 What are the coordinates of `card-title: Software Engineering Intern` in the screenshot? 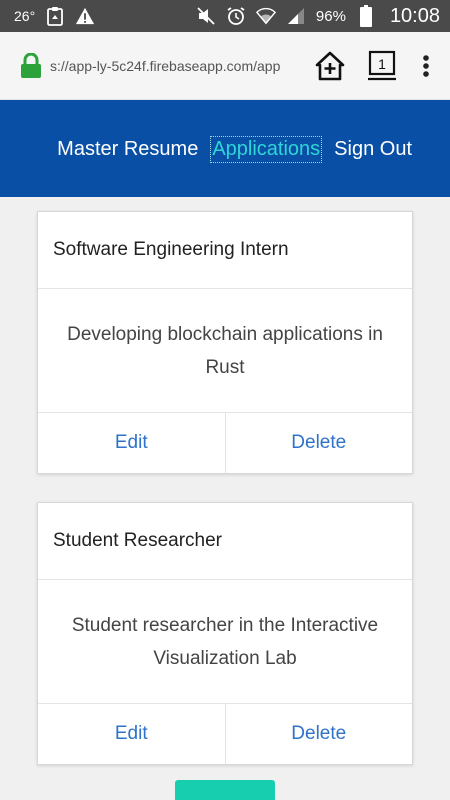 It's located at (225, 250).